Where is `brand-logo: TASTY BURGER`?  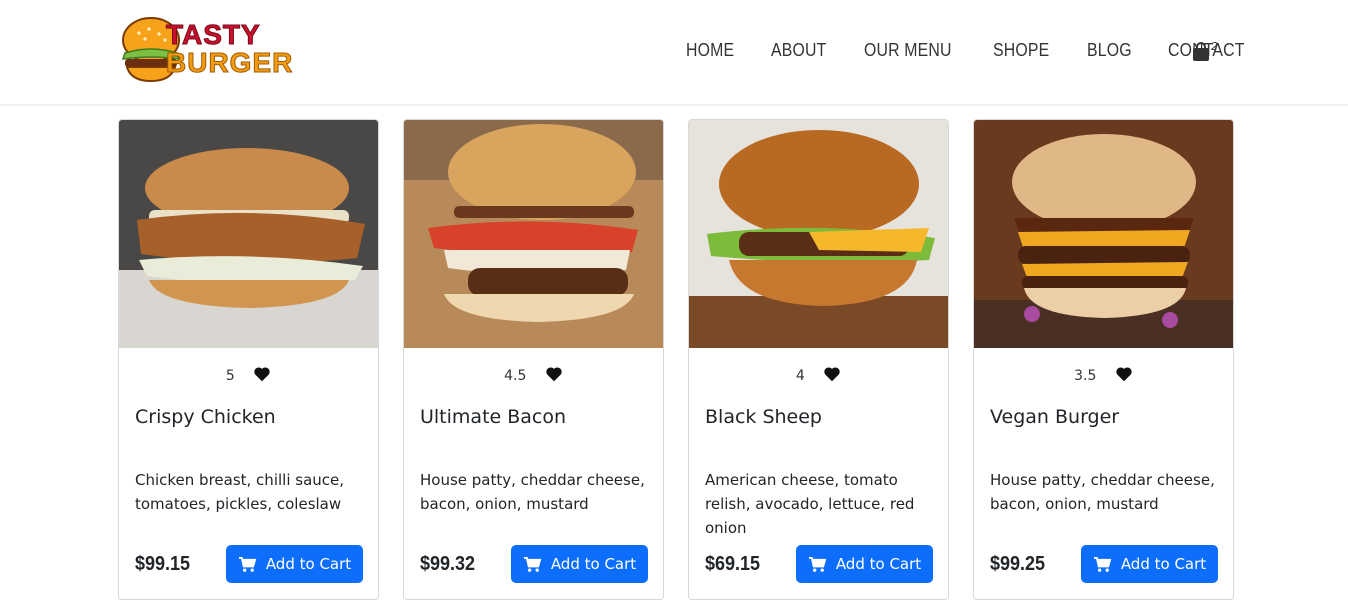 brand-logo: TASTY BURGER is located at coordinates (212, 52).